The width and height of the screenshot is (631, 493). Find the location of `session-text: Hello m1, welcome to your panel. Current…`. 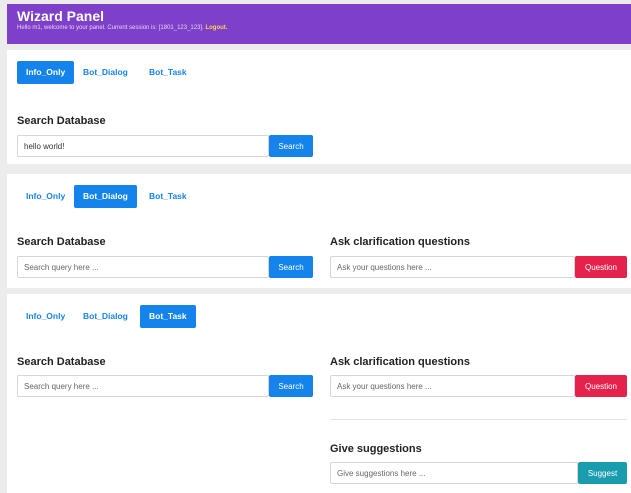

session-text: Hello m1, welcome to your panel. Current… is located at coordinates (110, 28).